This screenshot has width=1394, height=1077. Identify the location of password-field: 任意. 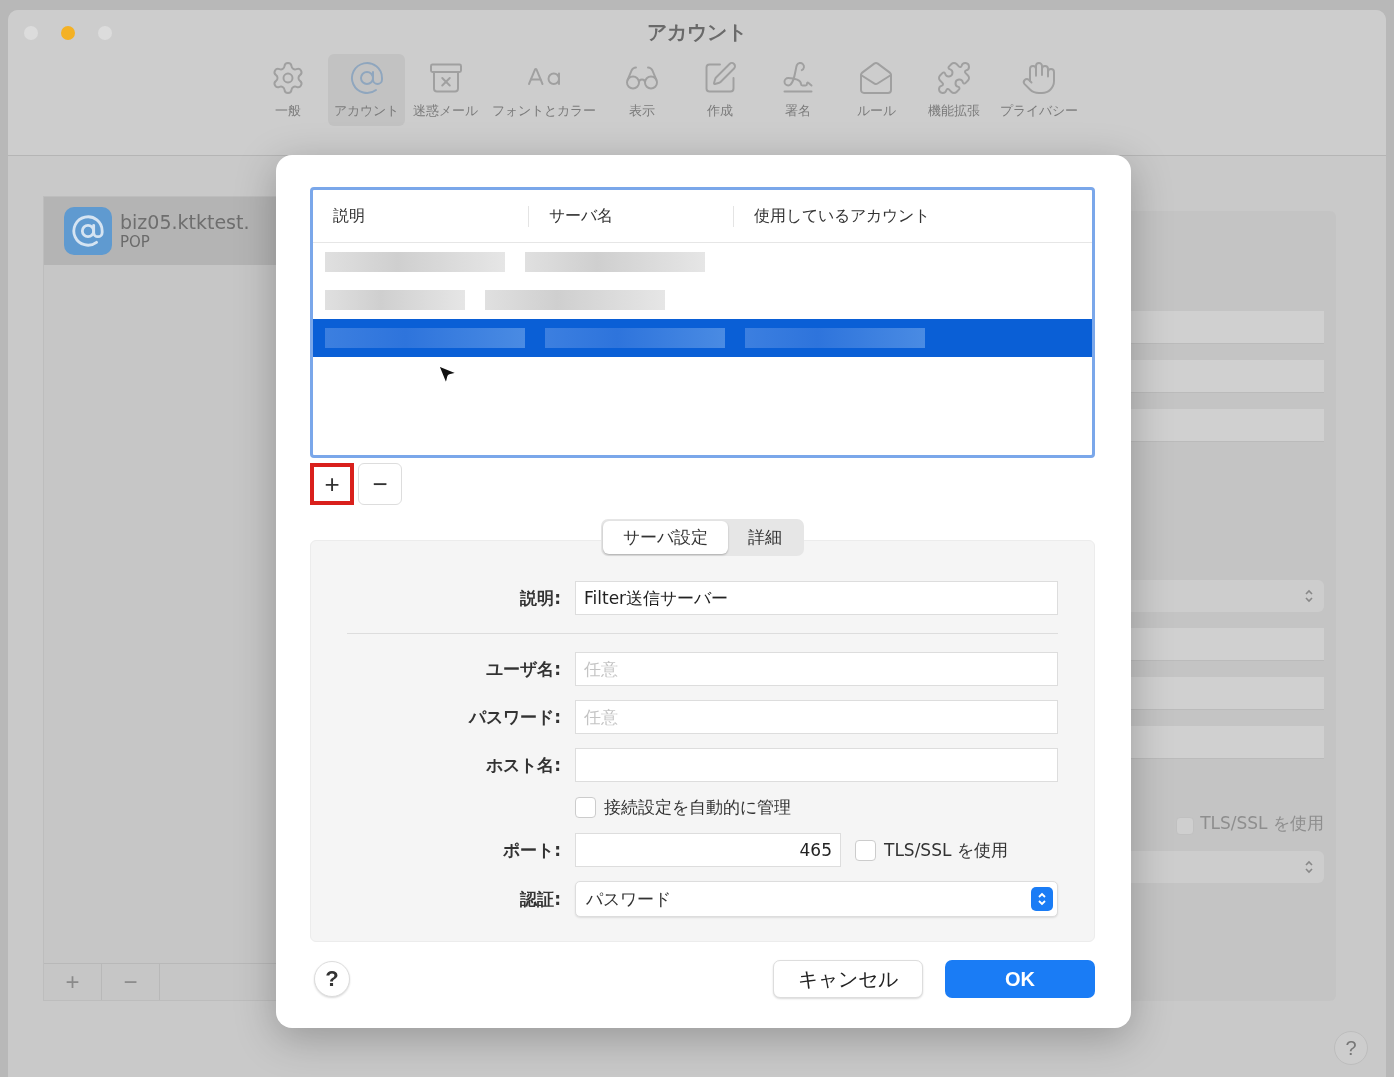
(816, 717).